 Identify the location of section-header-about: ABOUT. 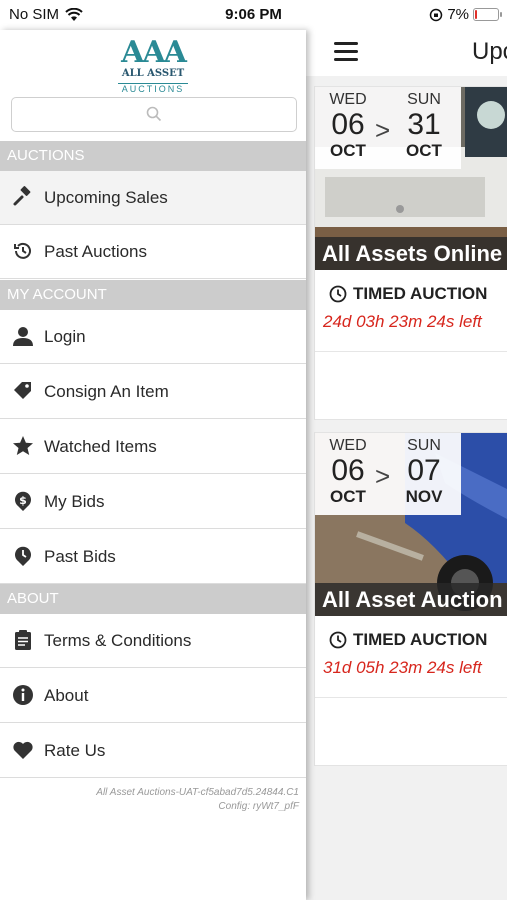
(153, 599).